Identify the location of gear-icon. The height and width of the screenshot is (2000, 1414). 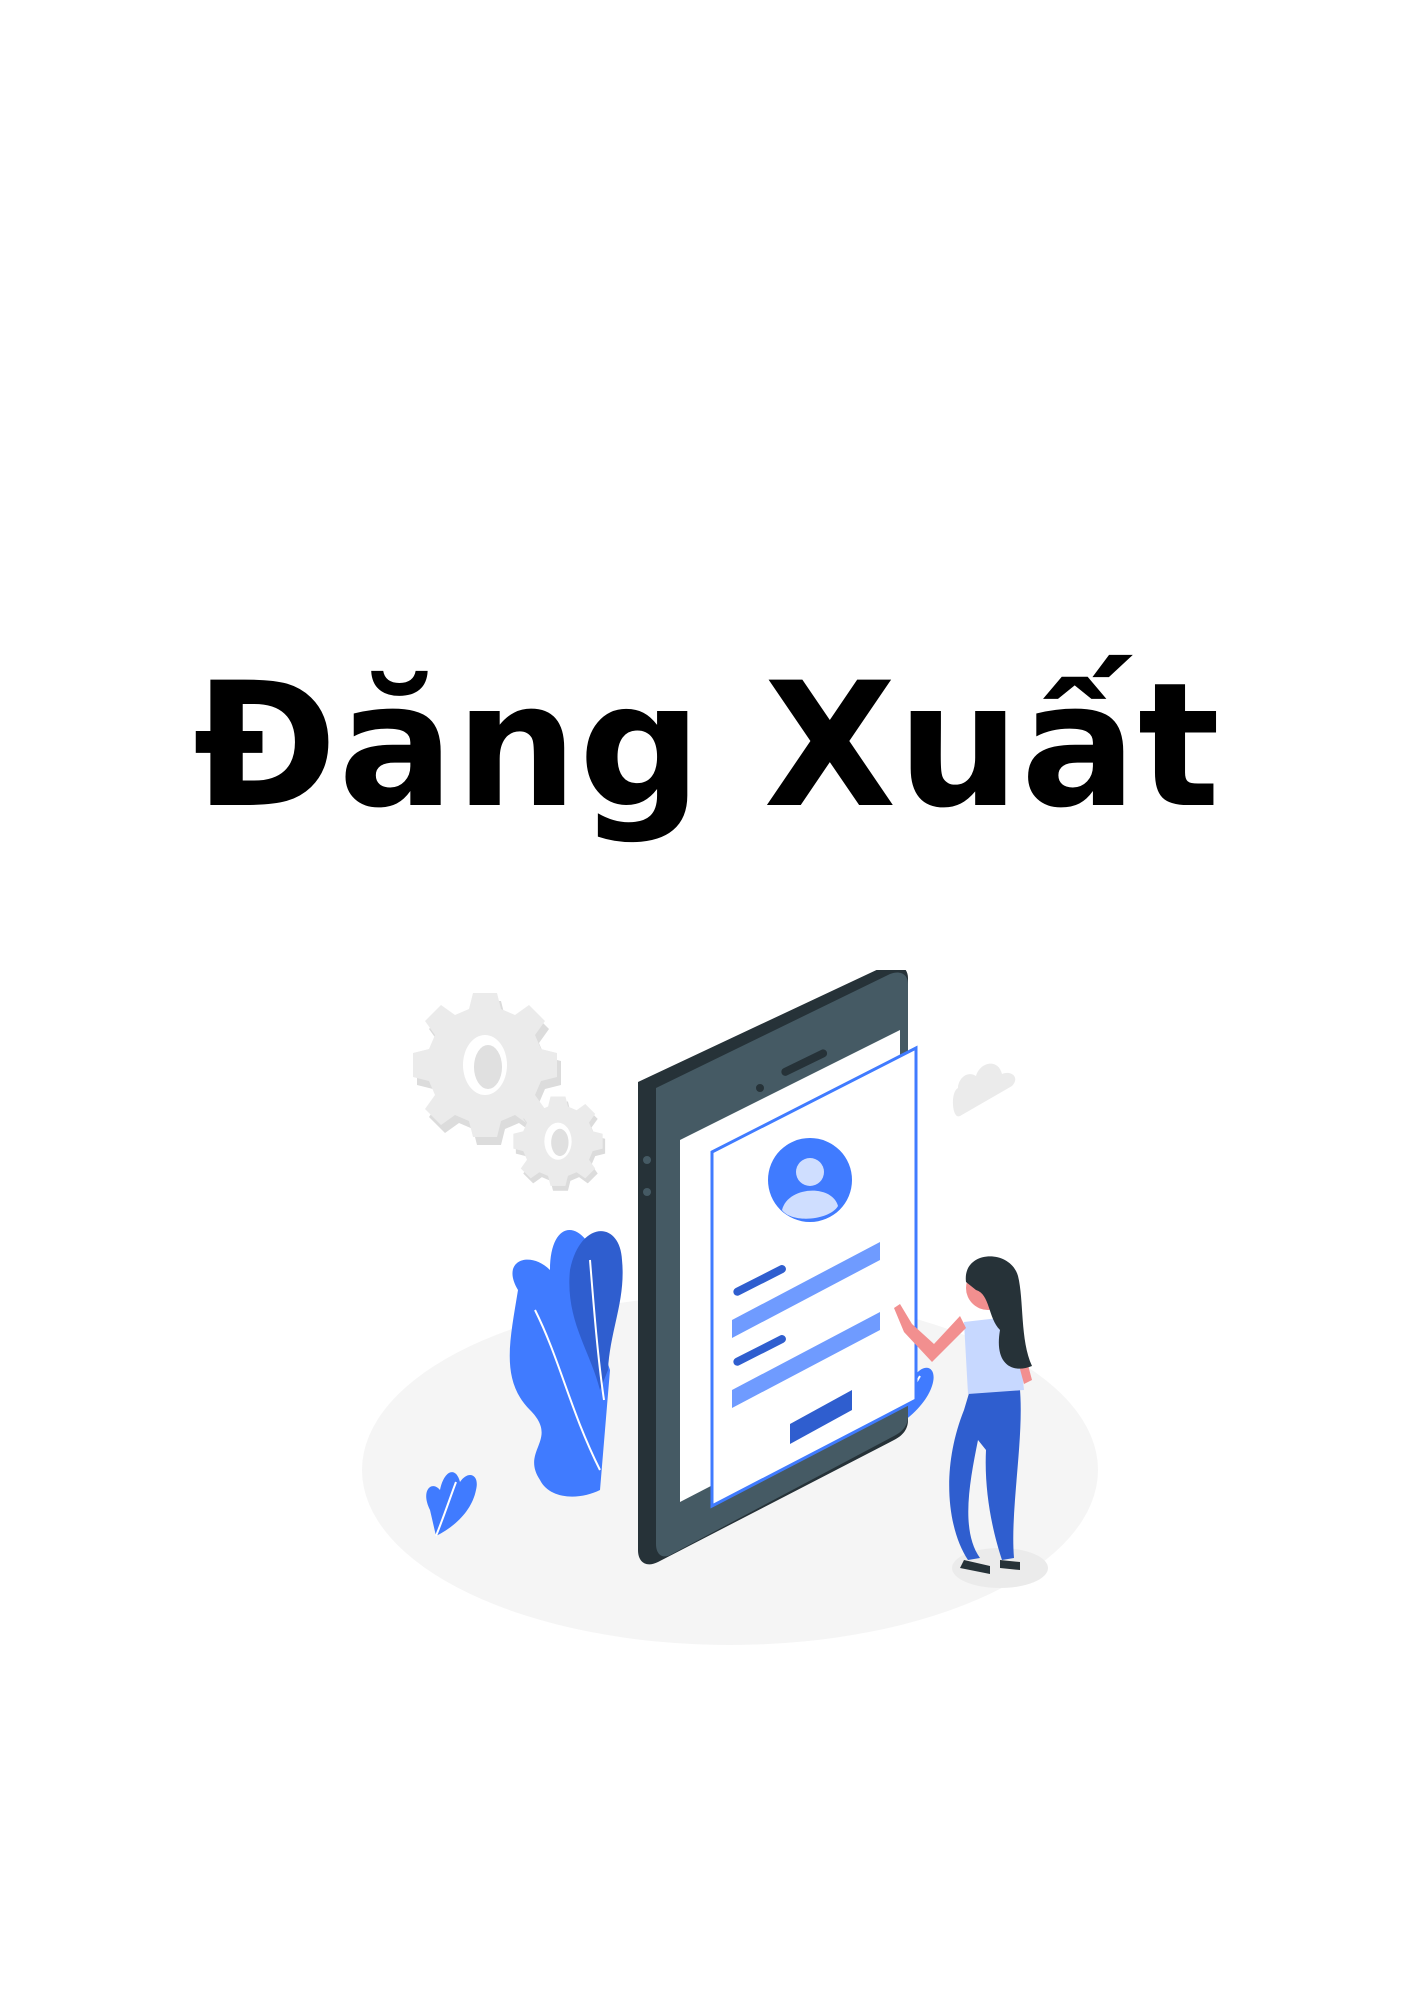
(559, 1143).